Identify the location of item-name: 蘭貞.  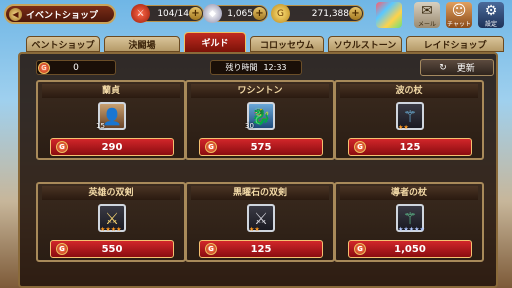
(111, 91).